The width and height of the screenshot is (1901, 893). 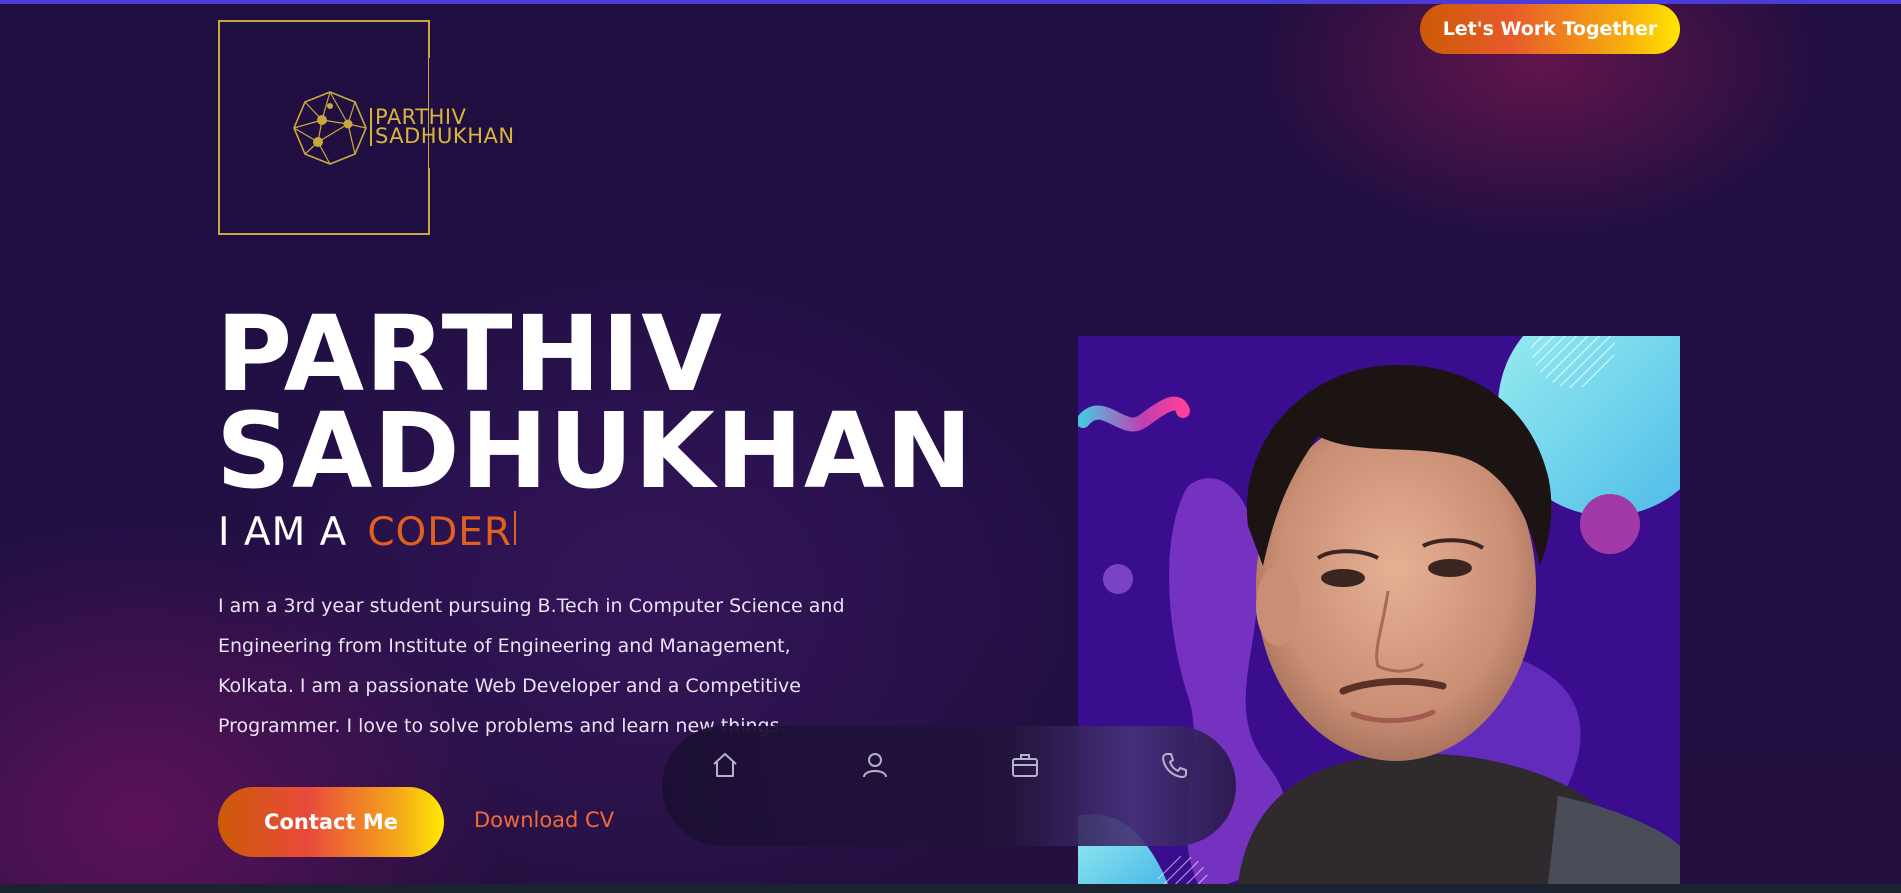 What do you see at coordinates (1175, 765) in the screenshot?
I see `phone-icon` at bounding box center [1175, 765].